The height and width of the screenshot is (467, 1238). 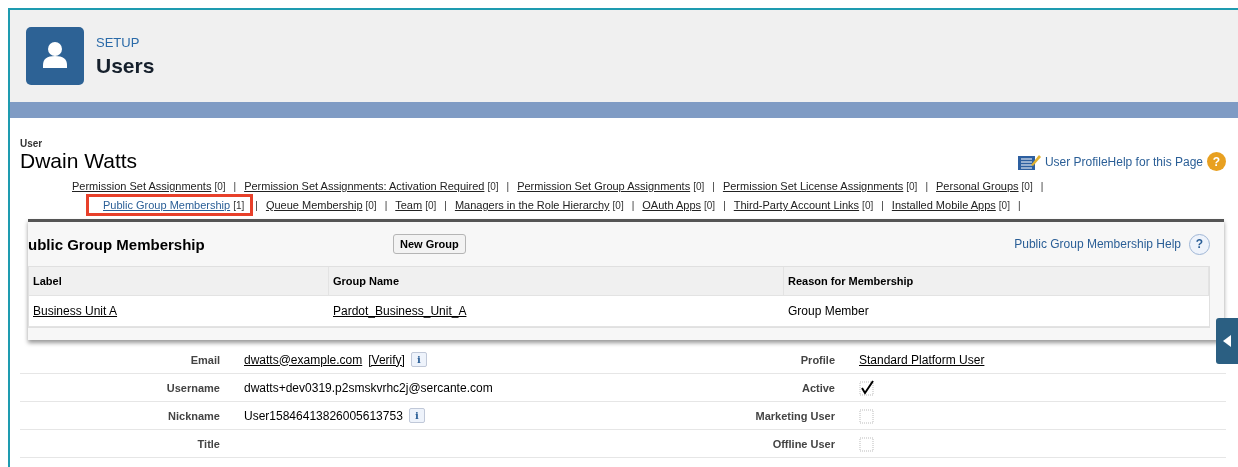 I want to click on field-label: Title, so click(x=208, y=443).